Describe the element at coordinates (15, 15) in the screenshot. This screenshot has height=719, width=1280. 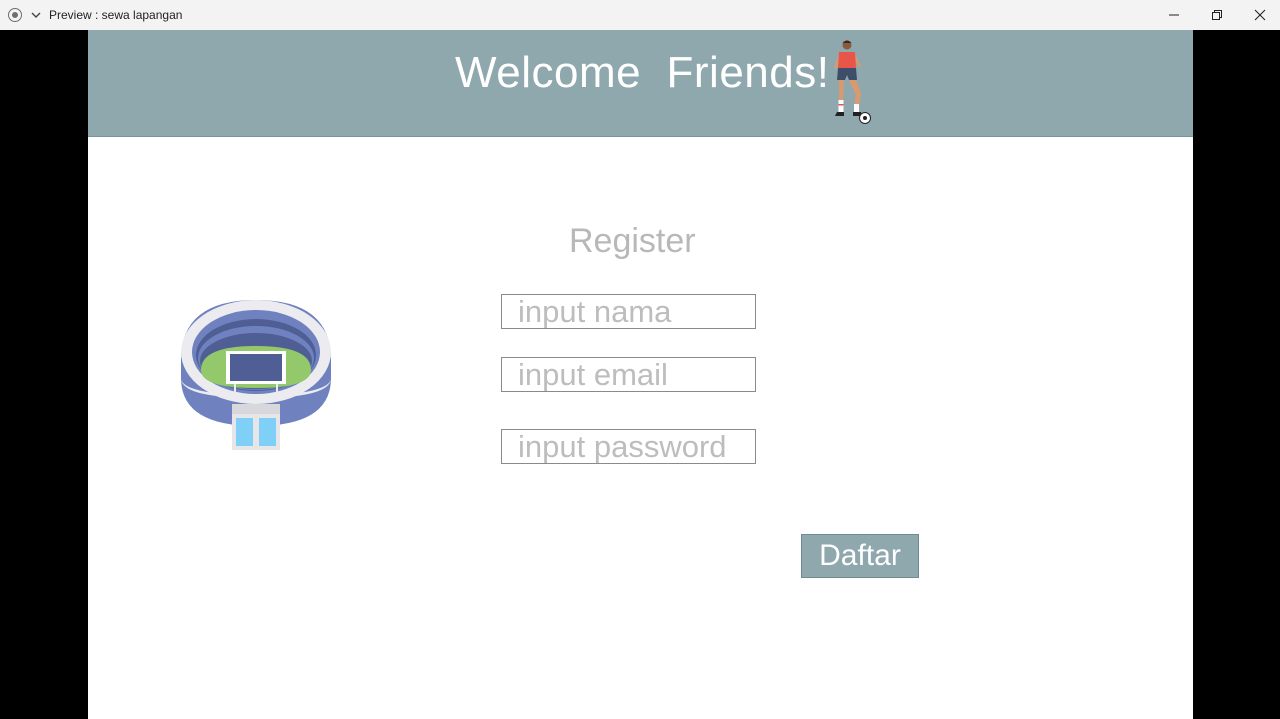
I see `app-record-icon` at that location.